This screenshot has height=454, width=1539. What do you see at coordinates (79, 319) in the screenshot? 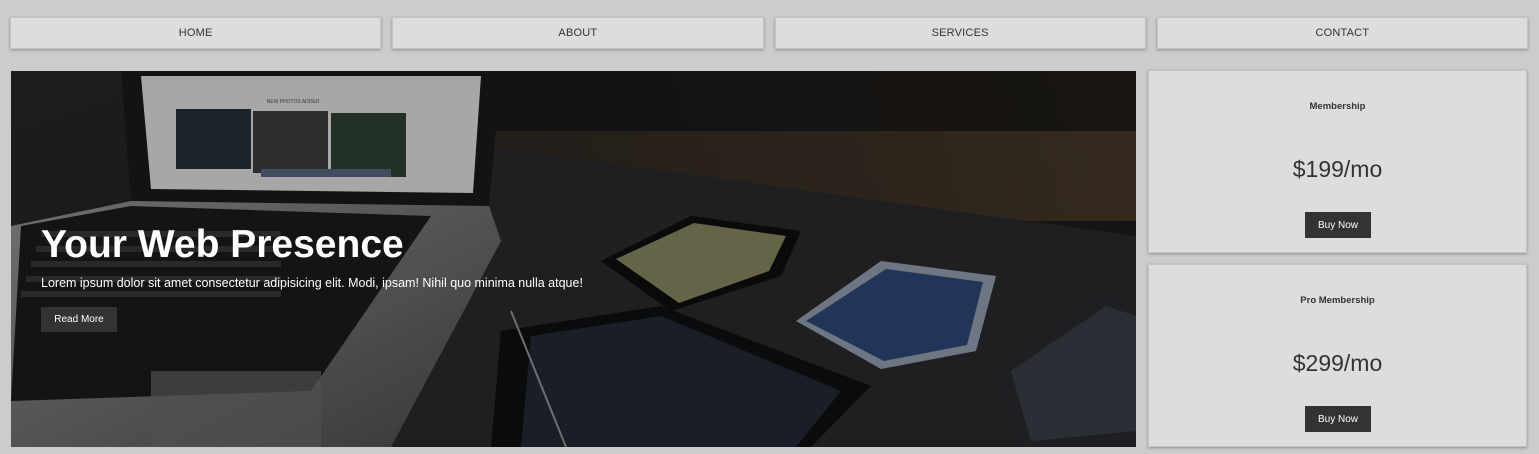
I see `read-more-button: Read More` at bounding box center [79, 319].